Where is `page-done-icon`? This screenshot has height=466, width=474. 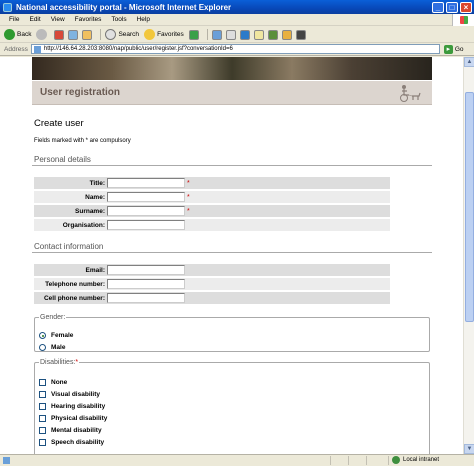 page-done-icon is located at coordinates (6, 460).